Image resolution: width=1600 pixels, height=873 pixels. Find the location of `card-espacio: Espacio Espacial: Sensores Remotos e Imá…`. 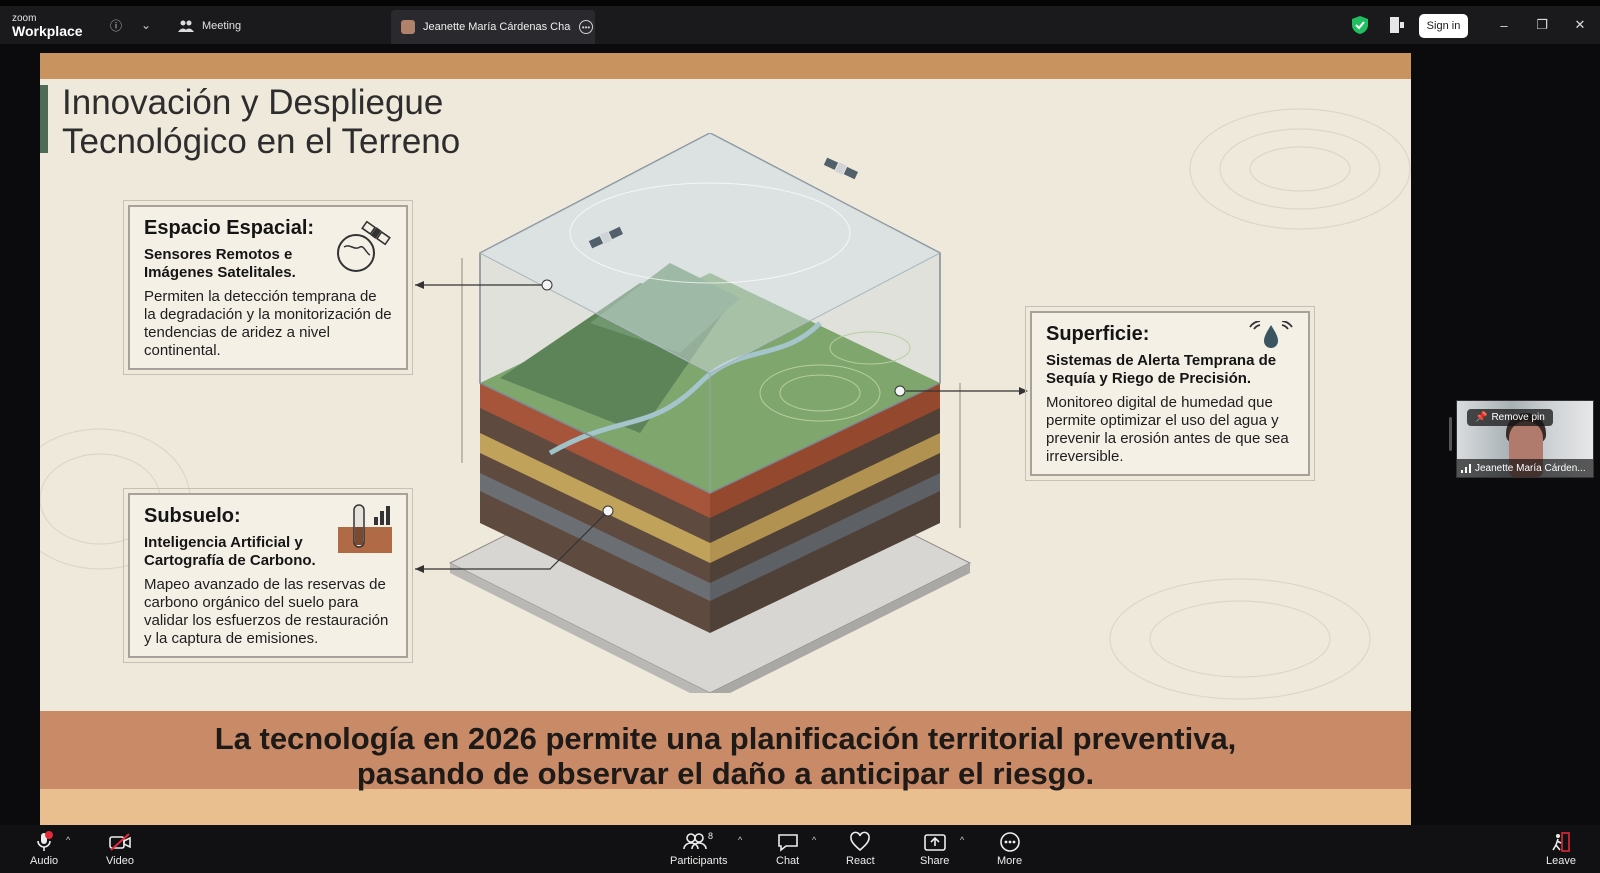

card-espacio: Espacio Espacial: Sensores Remotos e Imá… is located at coordinates (268, 287).